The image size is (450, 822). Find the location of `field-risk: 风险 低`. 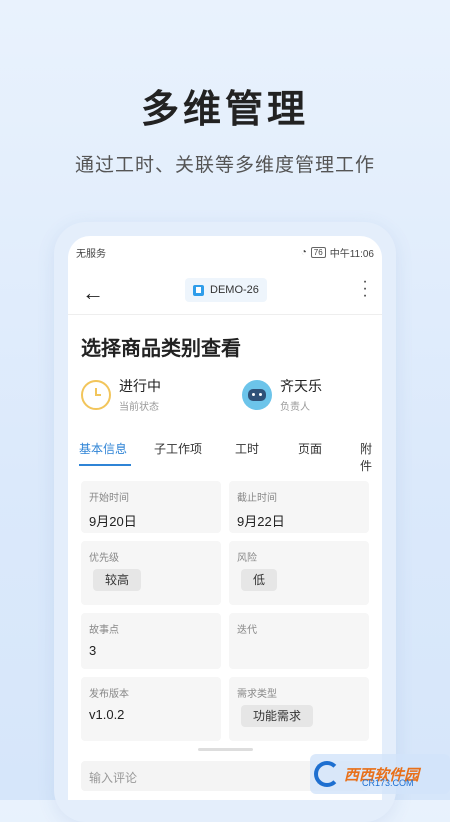

field-risk: 风险 低 is located at coordinates (299, 573).